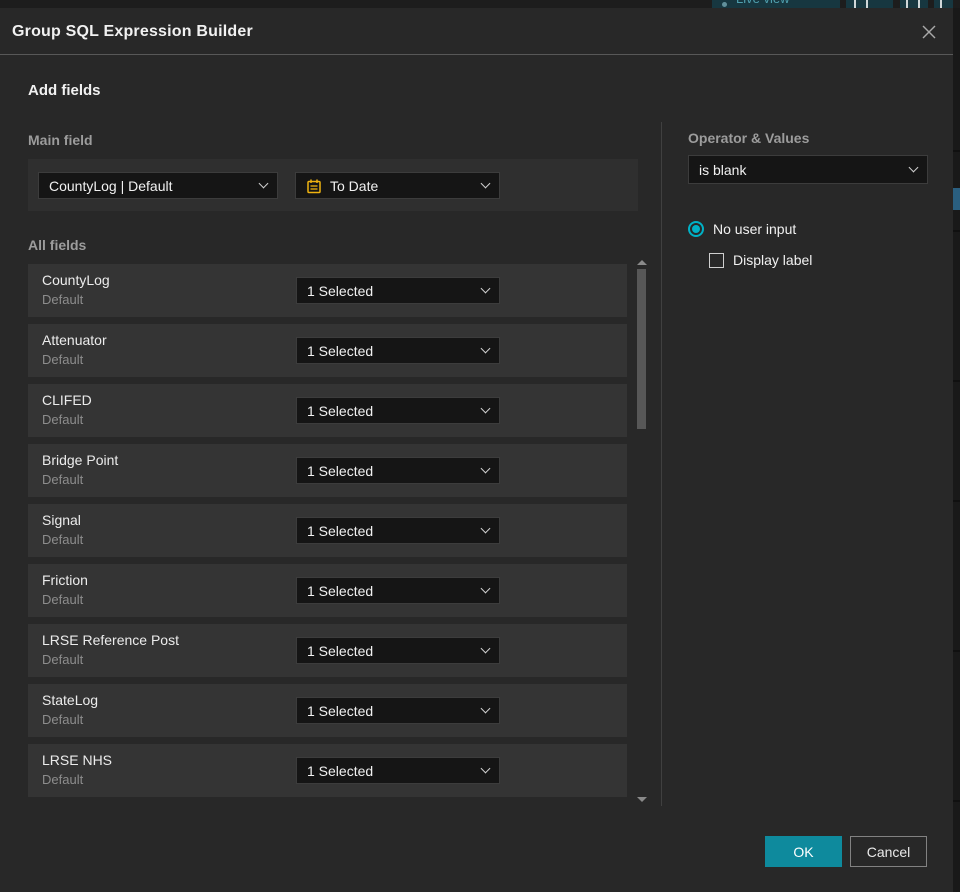 The image size is (960, 892). What do you see at coordinates (110, 640) in the screenshot?
I see `field-name: LRSE Reference Post` at bounding box center [110, 640].